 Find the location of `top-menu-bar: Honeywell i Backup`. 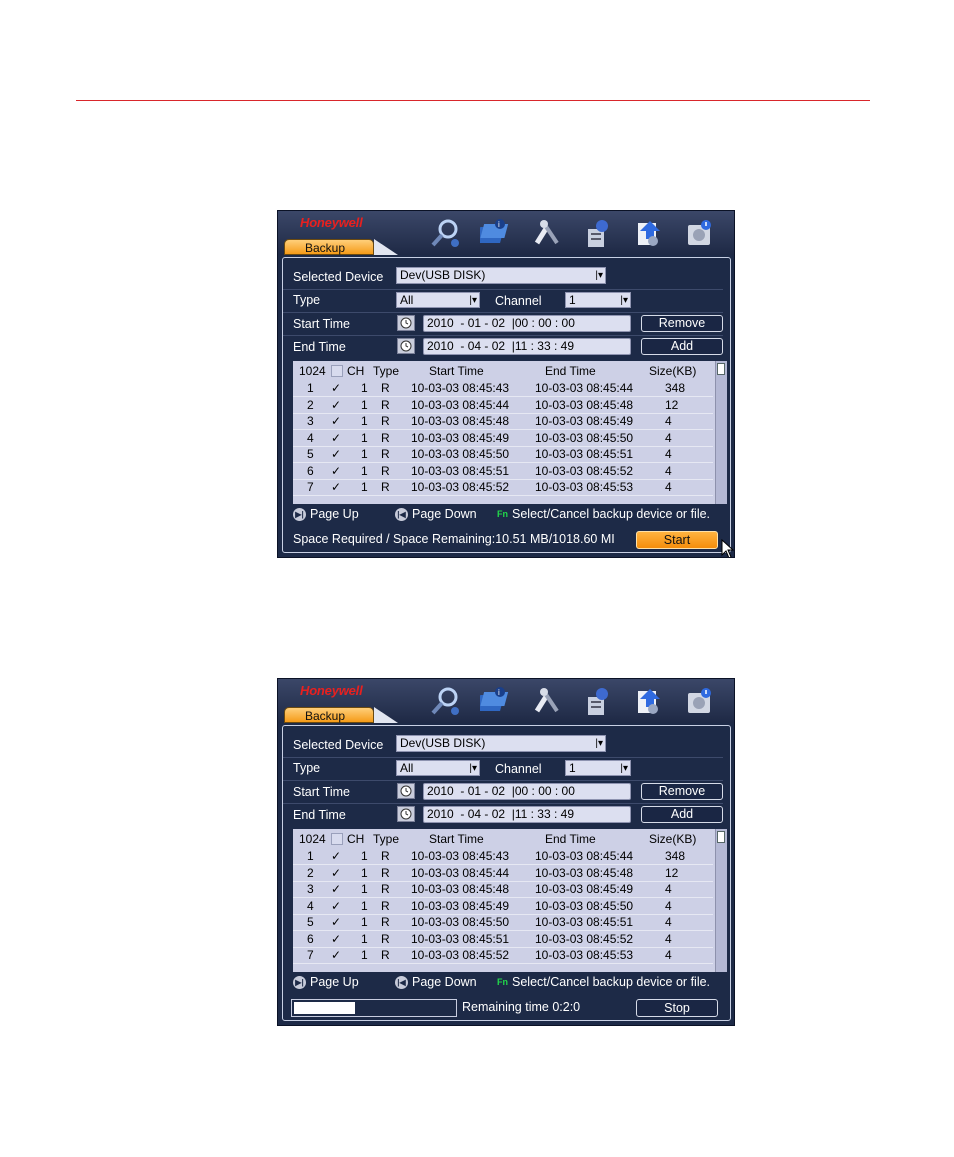

top-menu-bar: Honeywell i Backup is located at coordinates (506, 233).